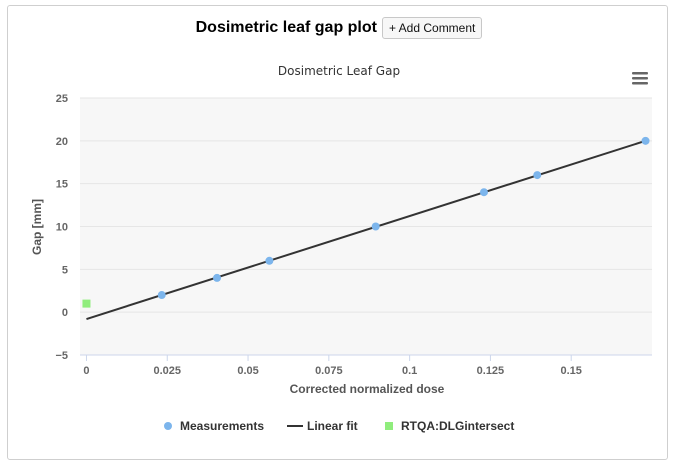 This screenshot has height=467, width=678. I want to click on x-tick-label: 0.05, so click(247, 371).